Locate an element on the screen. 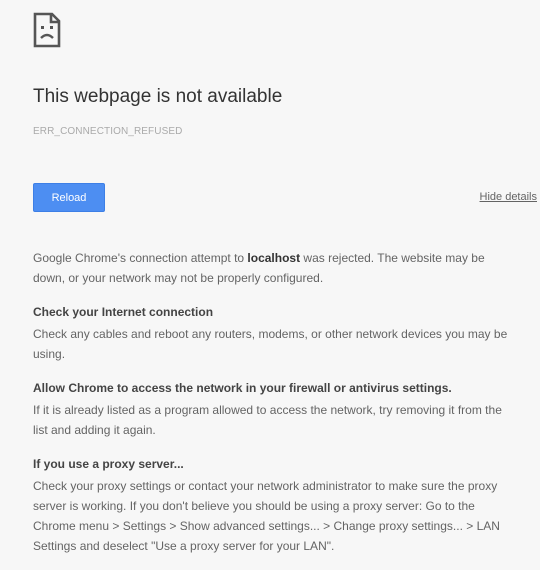 The height and width of the screenshot is (570, 540). sad-page-icon is located at coordinates (47, 30).